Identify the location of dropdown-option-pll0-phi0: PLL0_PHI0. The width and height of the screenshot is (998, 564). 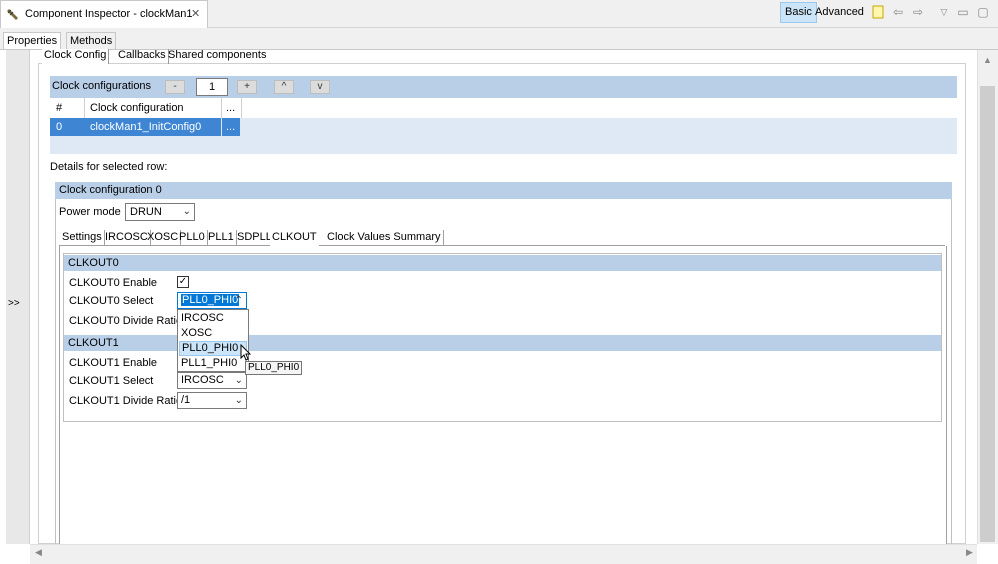
(213, 348).